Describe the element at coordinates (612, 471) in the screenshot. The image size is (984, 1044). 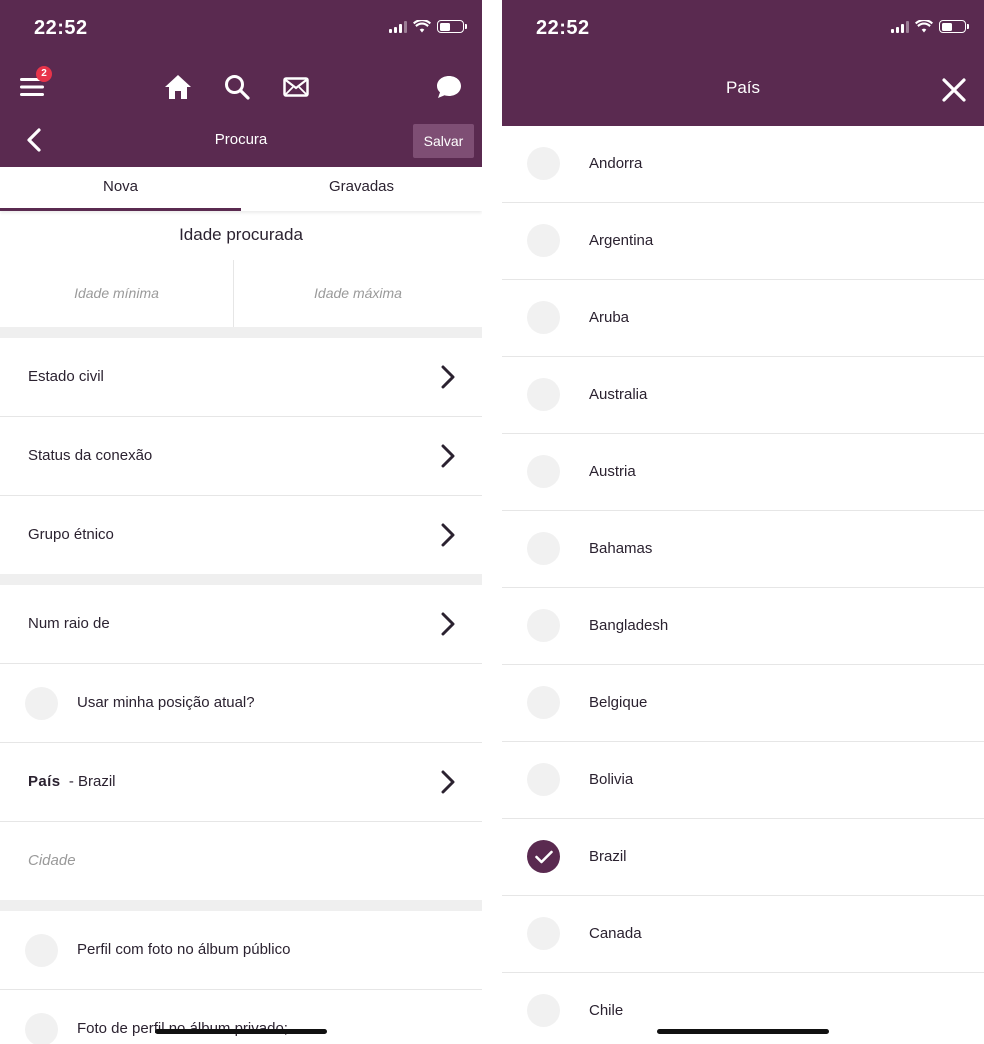
I see `country-name: Austria` at that location.